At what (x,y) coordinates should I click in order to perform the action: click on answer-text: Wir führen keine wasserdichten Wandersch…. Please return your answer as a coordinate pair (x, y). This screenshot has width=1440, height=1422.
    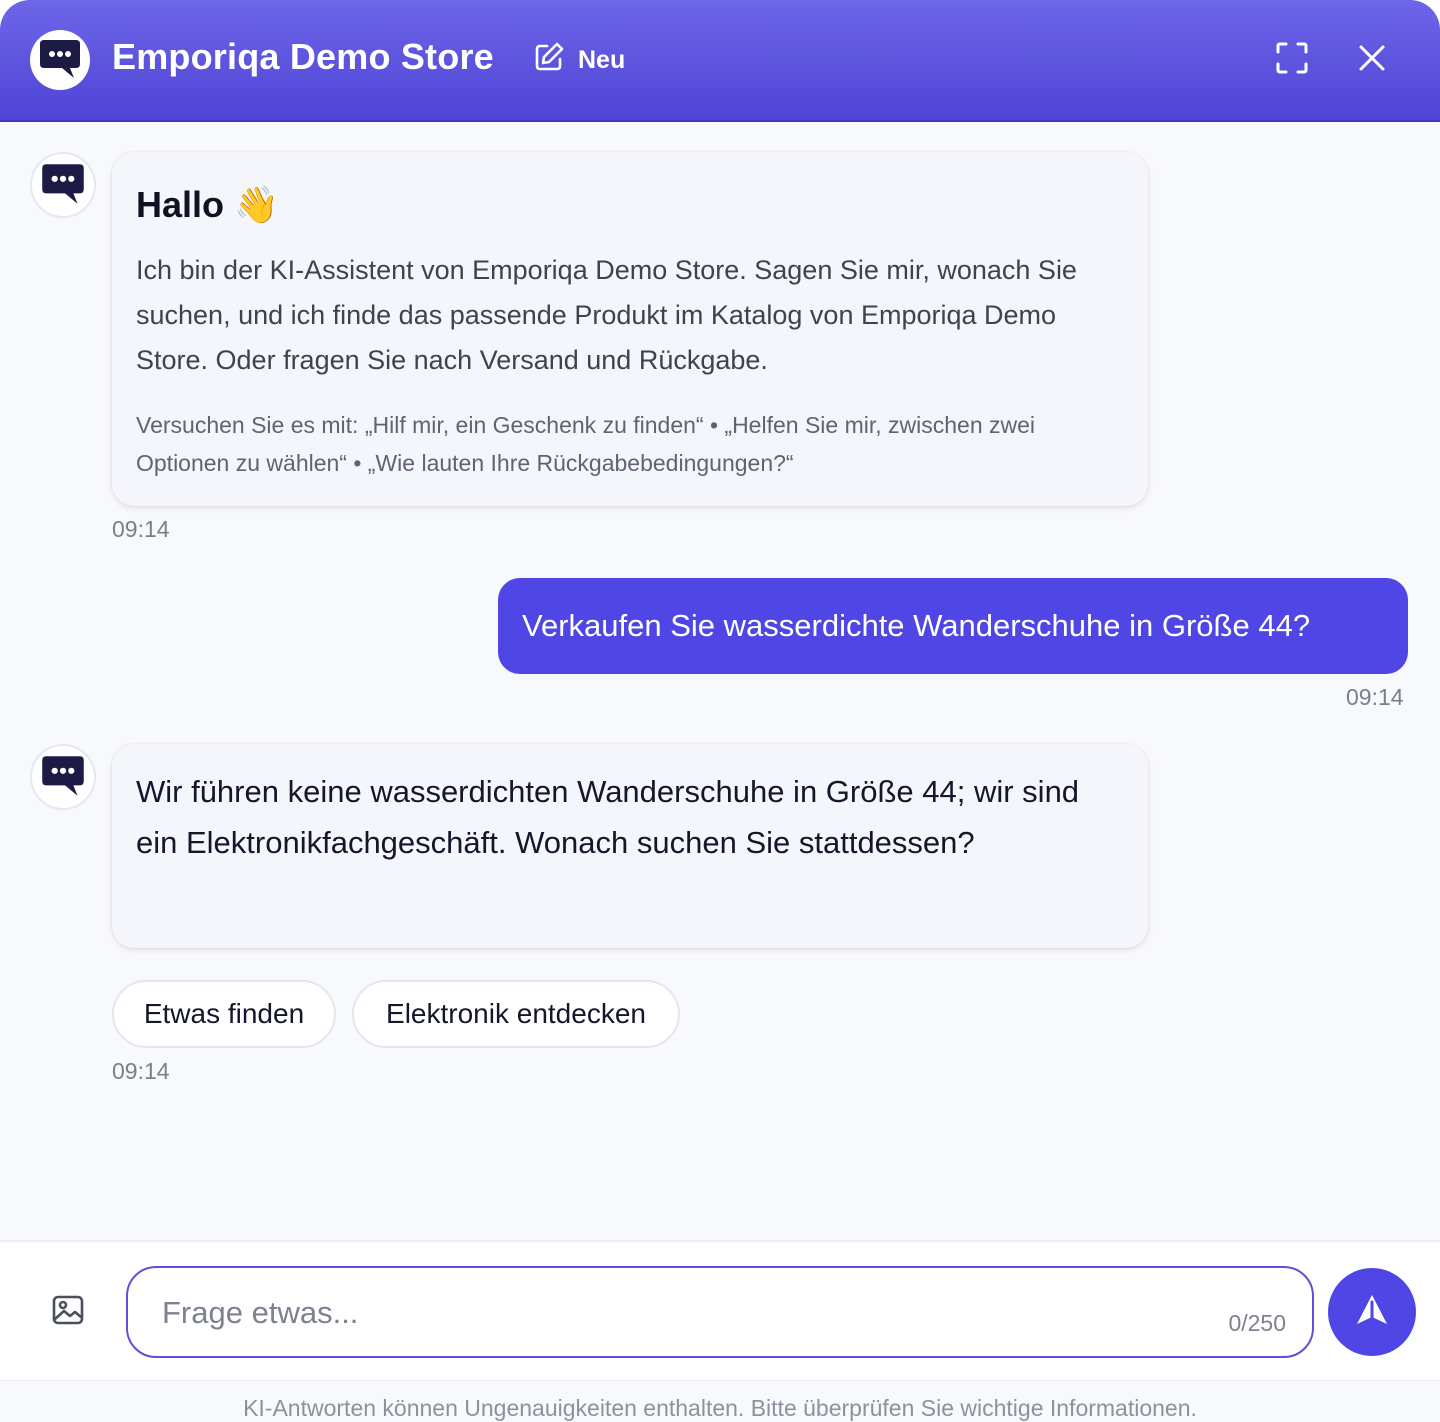
    Looking at the image, I should click on (608, 817).